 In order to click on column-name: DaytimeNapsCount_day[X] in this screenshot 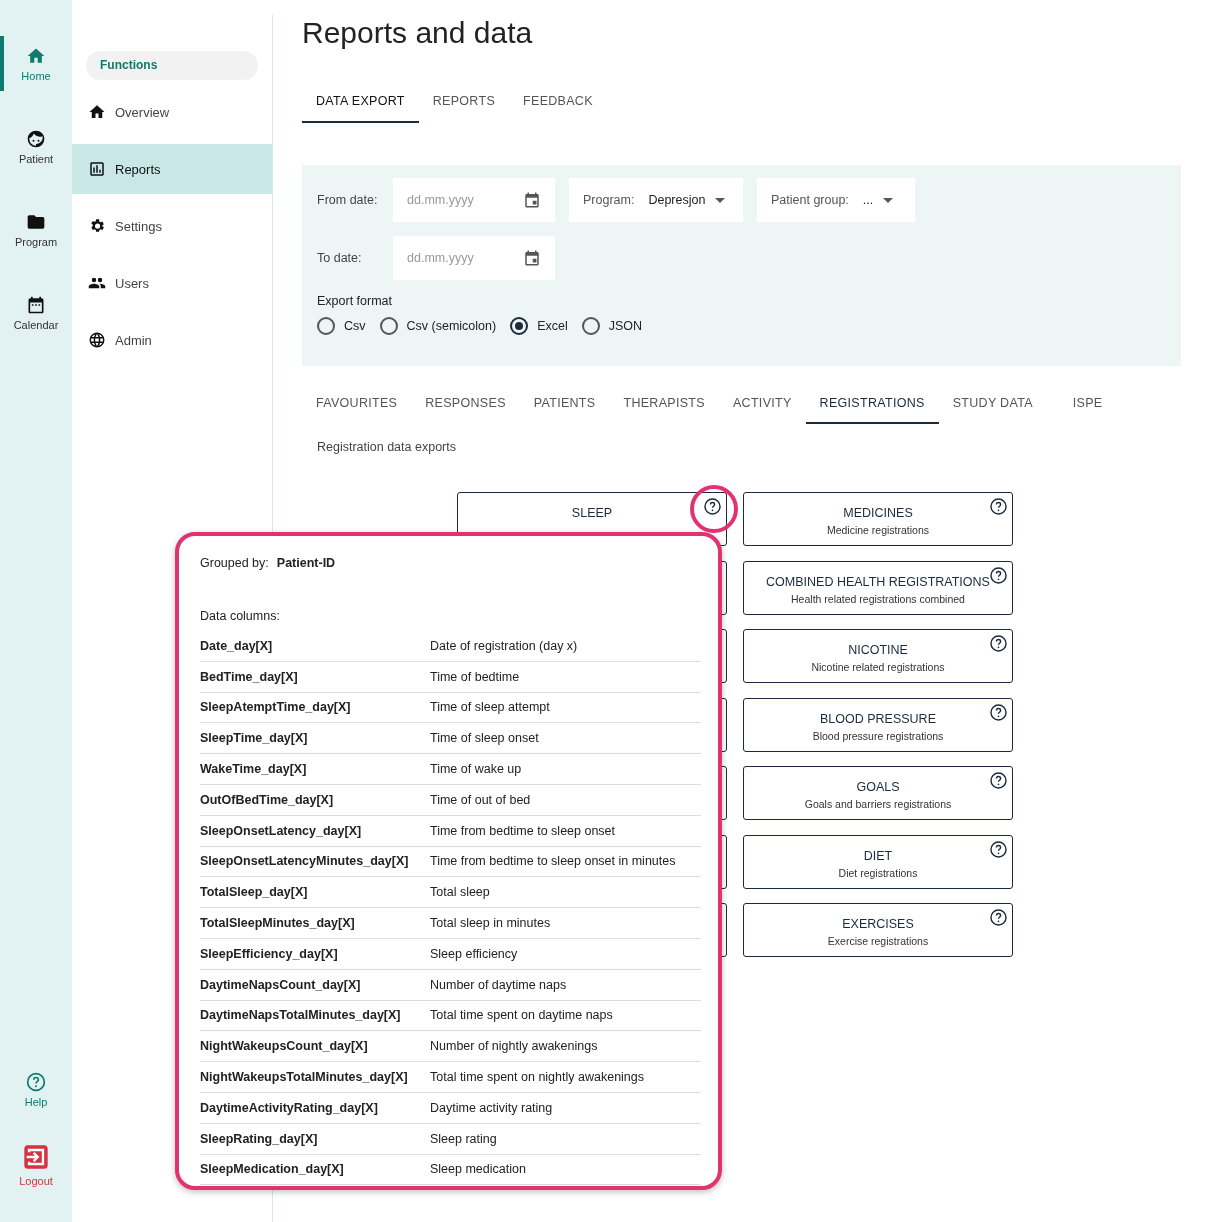, I will do `click(281, 984)`.